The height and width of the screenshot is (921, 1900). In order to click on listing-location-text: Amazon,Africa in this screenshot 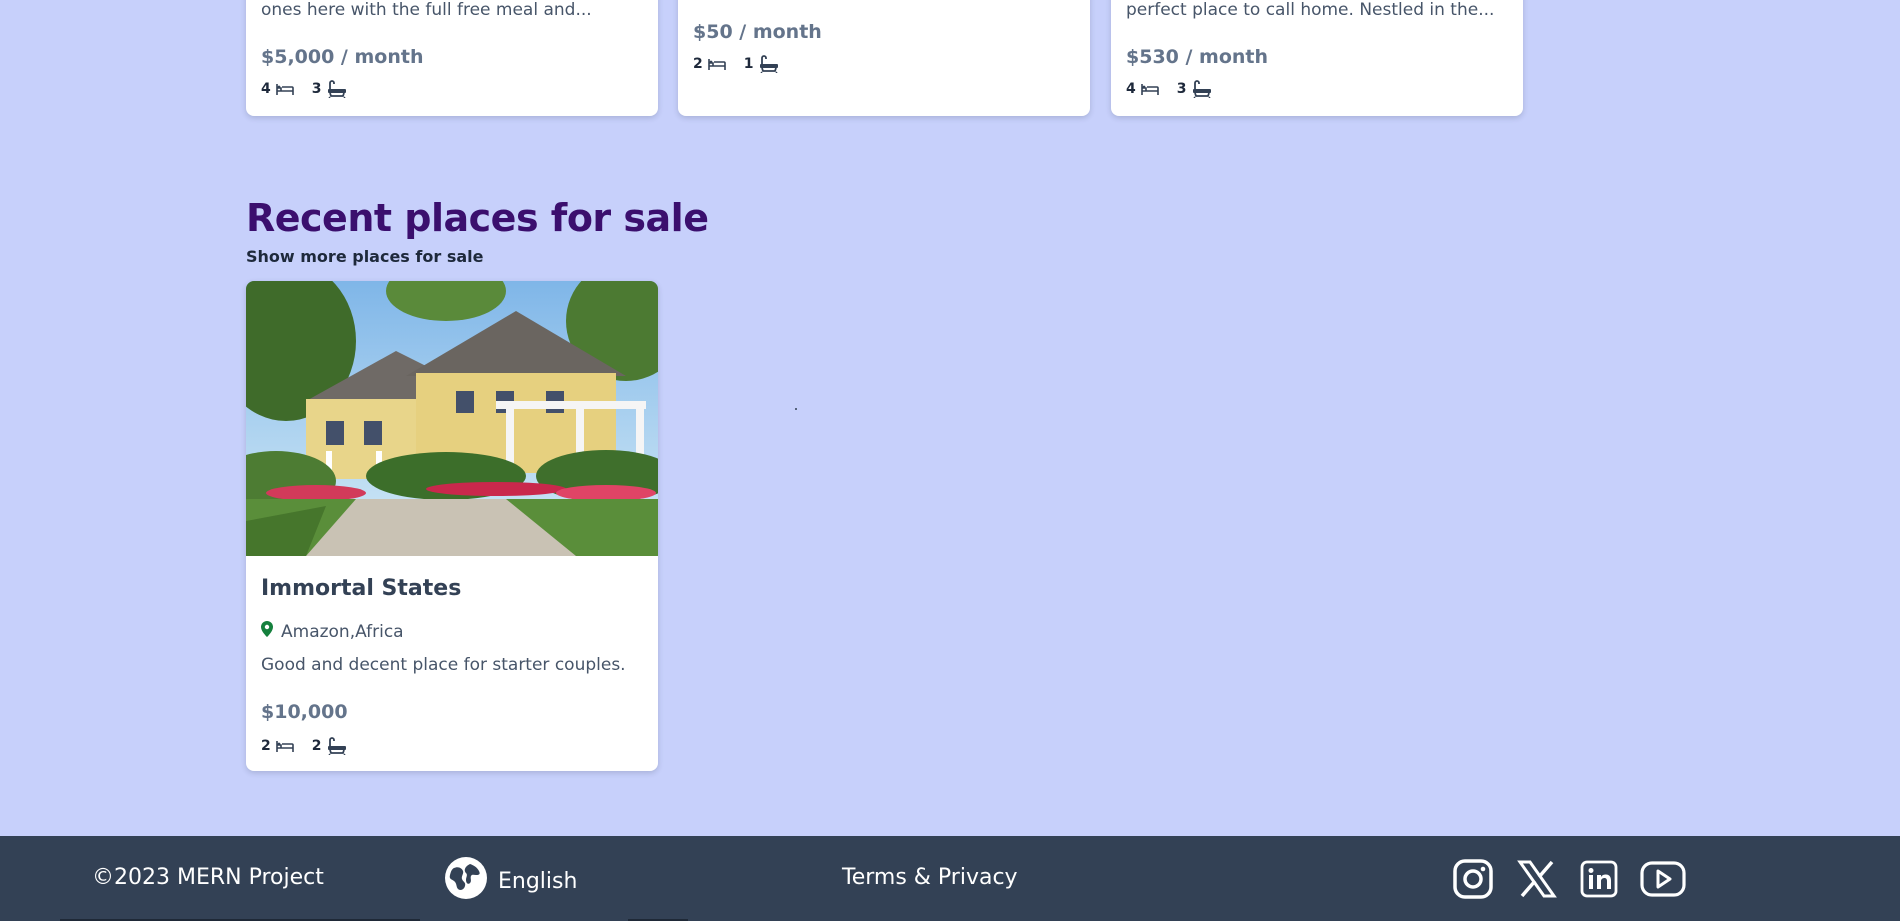, I will do `click(342, 631)`.